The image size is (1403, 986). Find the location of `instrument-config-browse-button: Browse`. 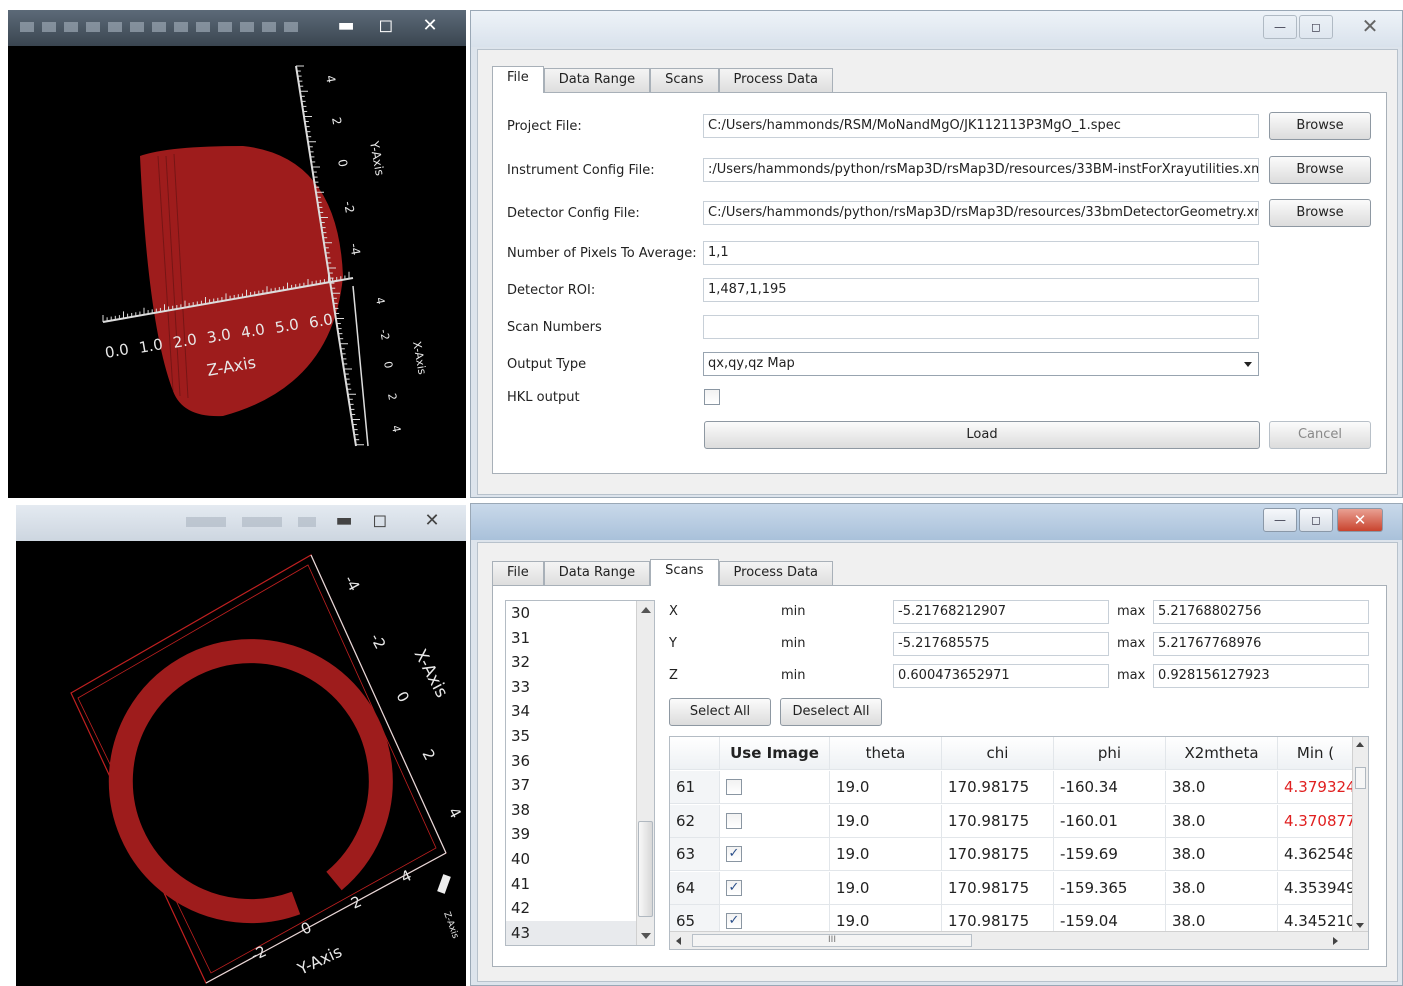

instrument-config-browse-button: Browse is located at coordinates (1320, 170).